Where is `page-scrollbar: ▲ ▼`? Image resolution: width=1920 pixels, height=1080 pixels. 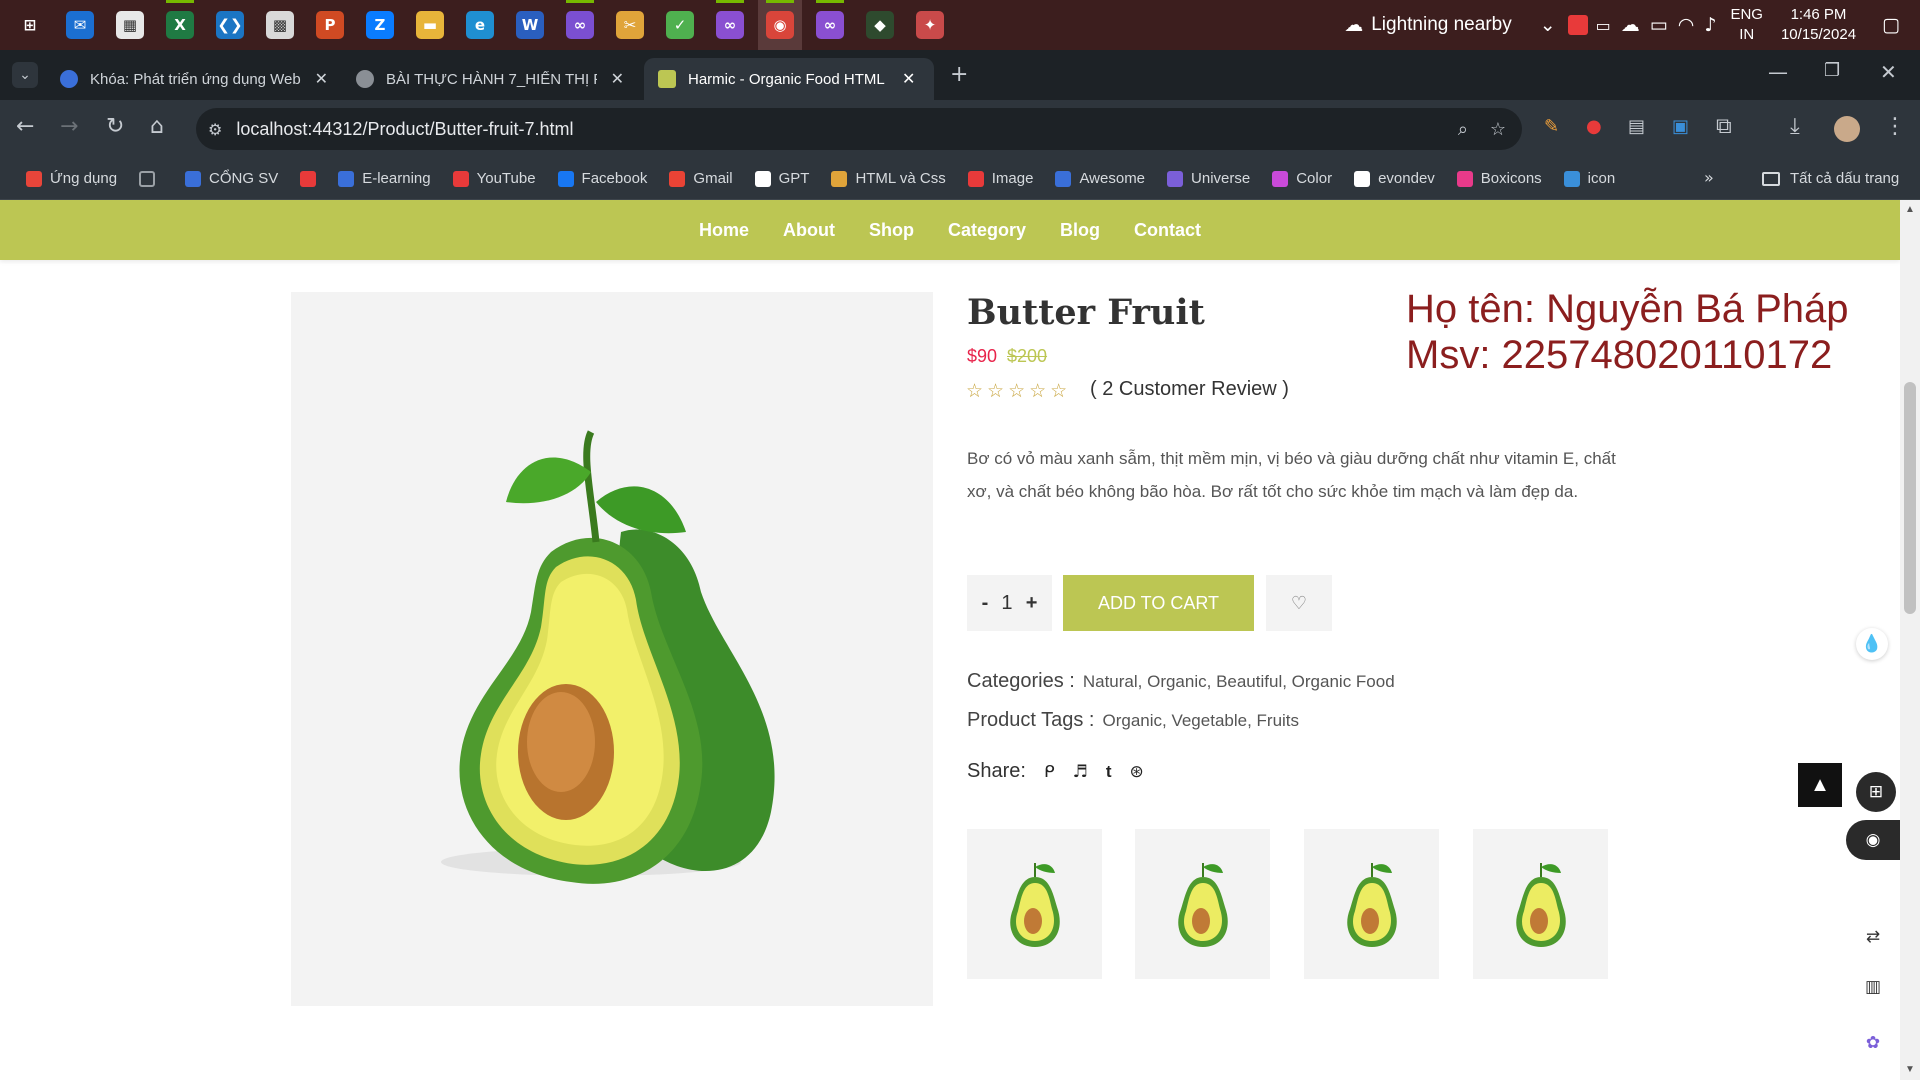 page-scrollbar: ▲ ▼ is located at coordinates (1910, 640).